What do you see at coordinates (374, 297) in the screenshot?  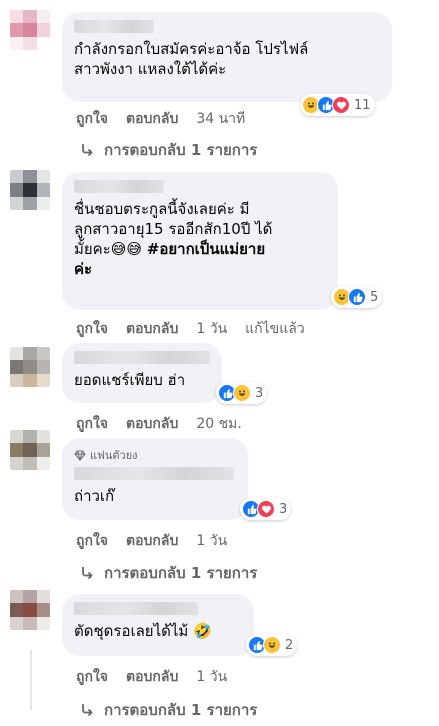 I see `reaction-count: 5` at bounding box center [374, 297].